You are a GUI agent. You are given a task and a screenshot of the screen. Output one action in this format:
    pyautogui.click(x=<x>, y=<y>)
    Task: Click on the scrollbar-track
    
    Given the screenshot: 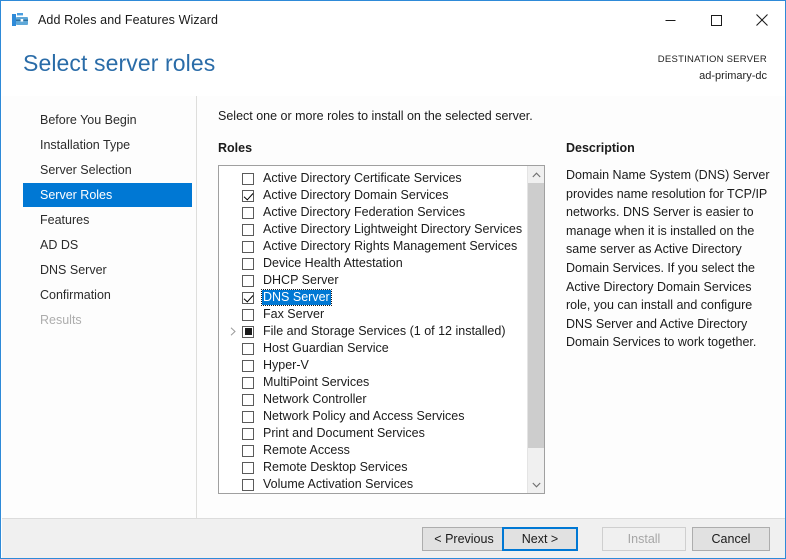 What is the action you would take?
    pyautogui.click(x=536, y=462)
    